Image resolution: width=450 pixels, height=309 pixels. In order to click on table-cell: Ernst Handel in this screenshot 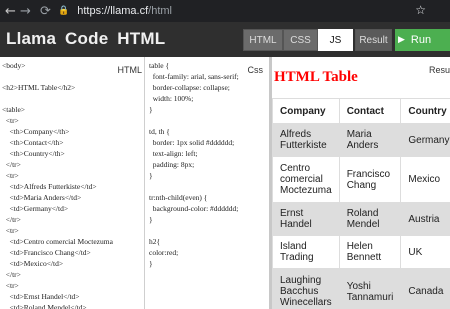, I will do `click(306, 219)`.